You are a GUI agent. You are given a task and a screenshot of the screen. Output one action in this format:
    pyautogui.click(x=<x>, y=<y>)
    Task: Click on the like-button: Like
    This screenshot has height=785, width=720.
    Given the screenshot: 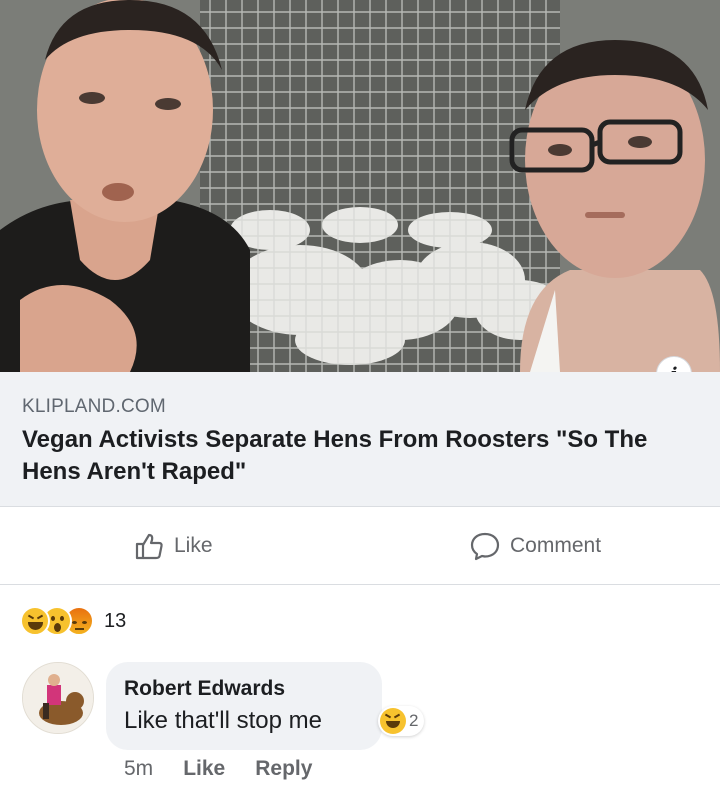 What is the action you would take?
    pyautogui.click(x=173, y=546)
    